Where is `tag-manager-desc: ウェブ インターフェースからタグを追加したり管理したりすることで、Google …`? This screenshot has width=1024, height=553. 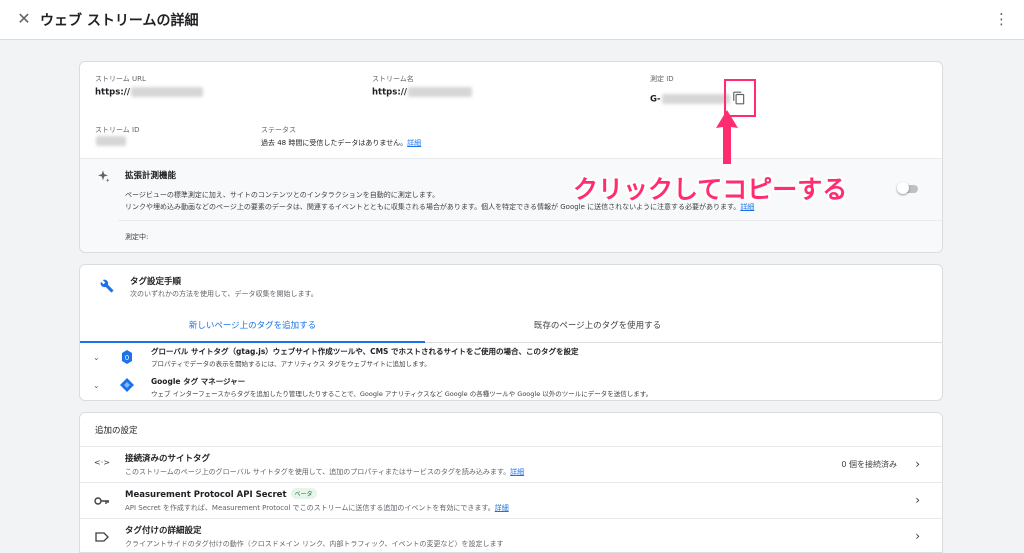
tag-manager-desc: ウェブ インターフェースからタグを追加したり管理したりすることで、Google … is located at coordinates (402, 394).